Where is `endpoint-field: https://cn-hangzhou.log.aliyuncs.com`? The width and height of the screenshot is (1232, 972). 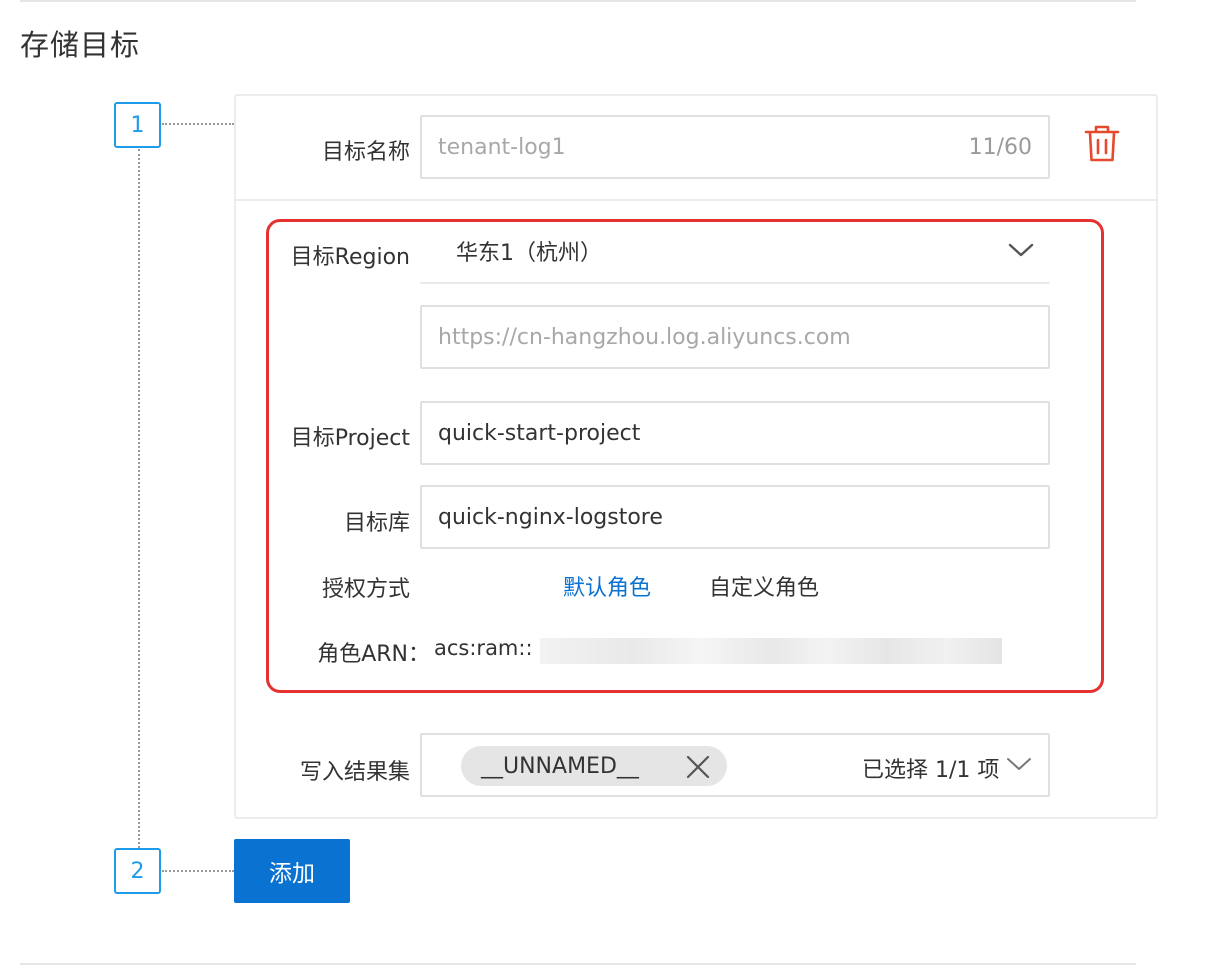 endpoint-field: https://cn-hangzhou.log.aliyuncs.com is located at coordinates (735, 337).